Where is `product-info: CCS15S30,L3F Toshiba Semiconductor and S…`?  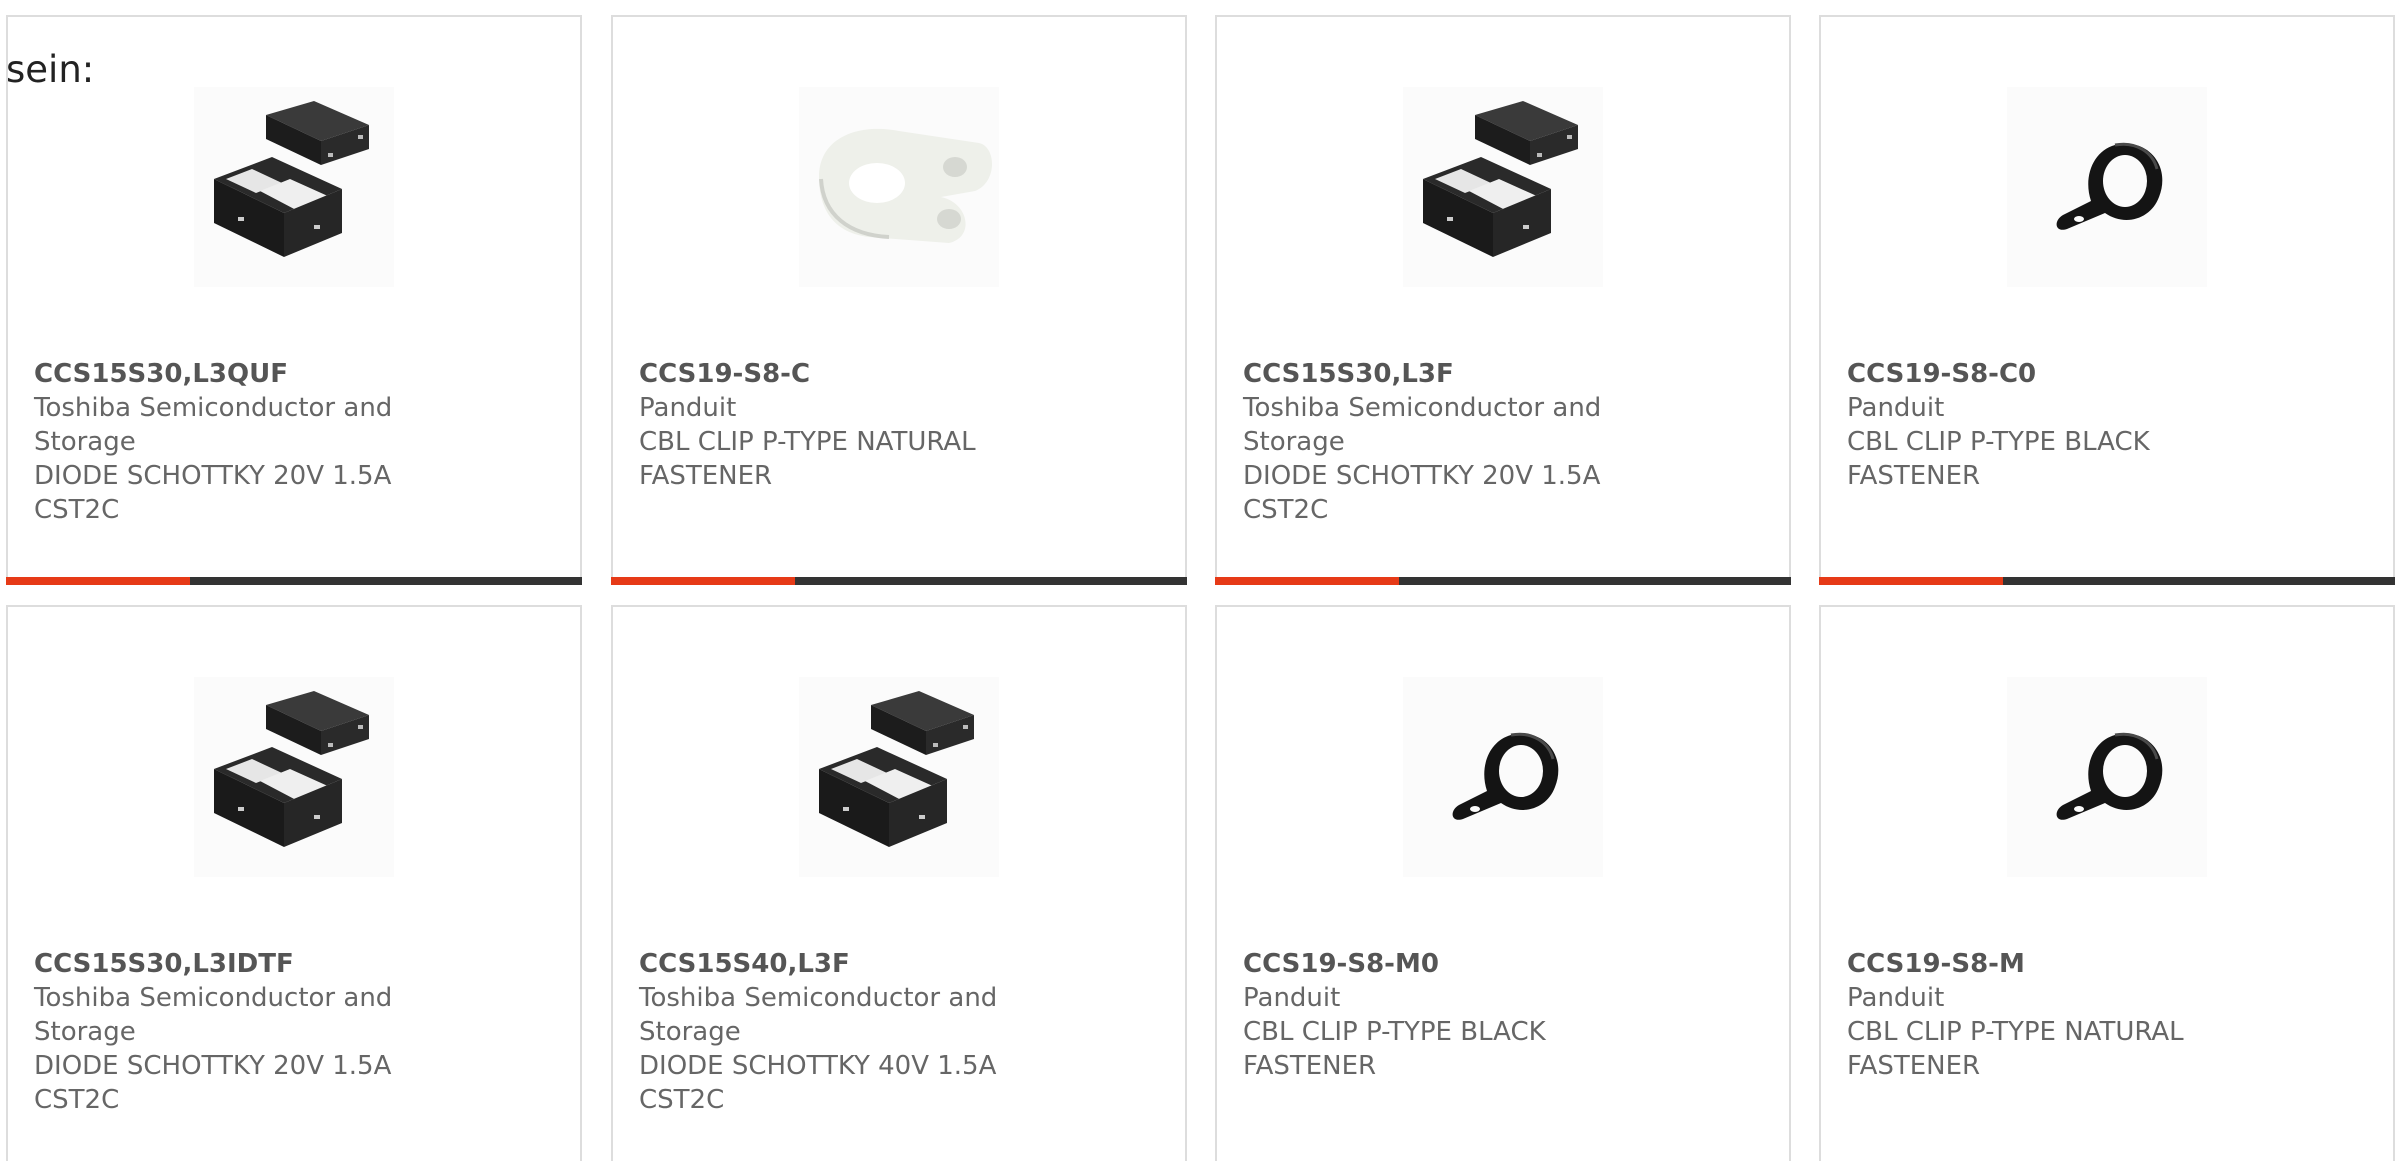
product-info: CCS15S30,L3F Toshiba Semiconductor and S… is located at coordinates (1443, 442).